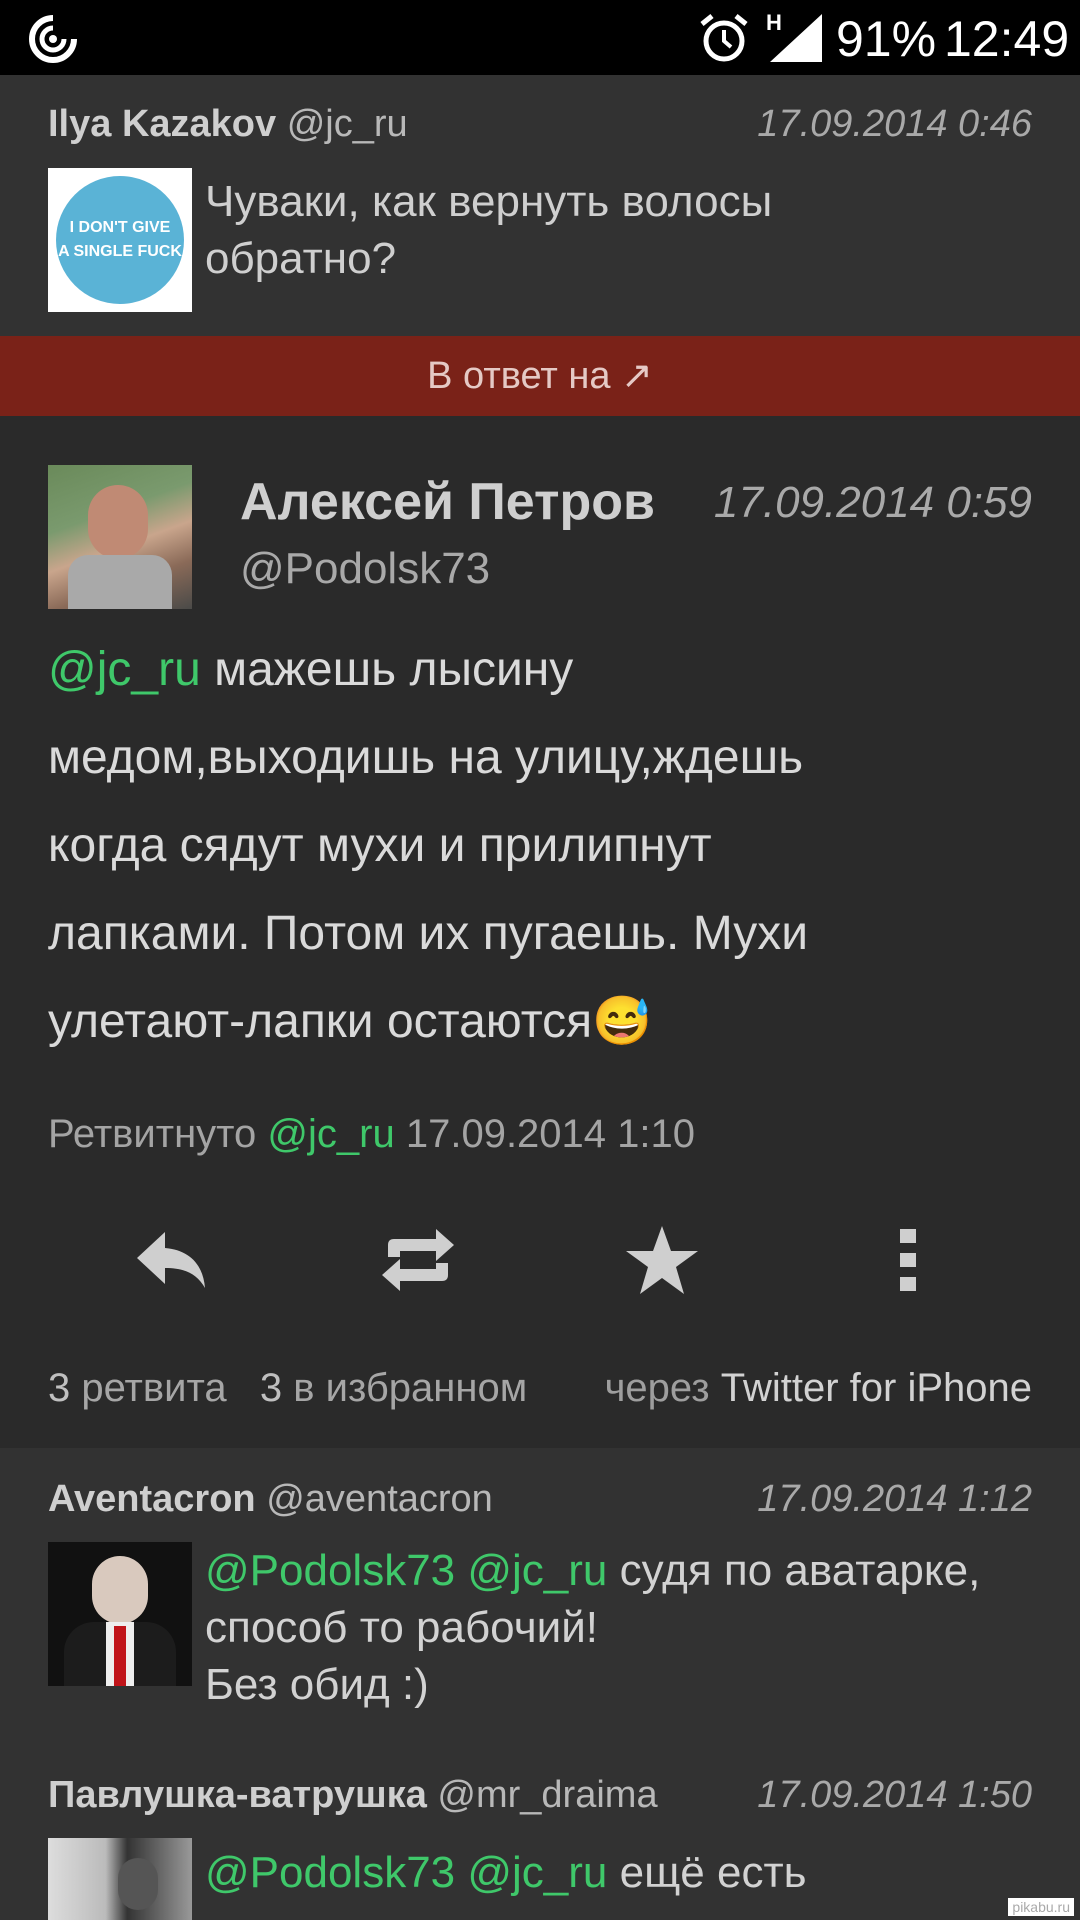 The width and height of the screenshot is (1080, 1920). I want to click on app-logo-icon, so click(53, 39).